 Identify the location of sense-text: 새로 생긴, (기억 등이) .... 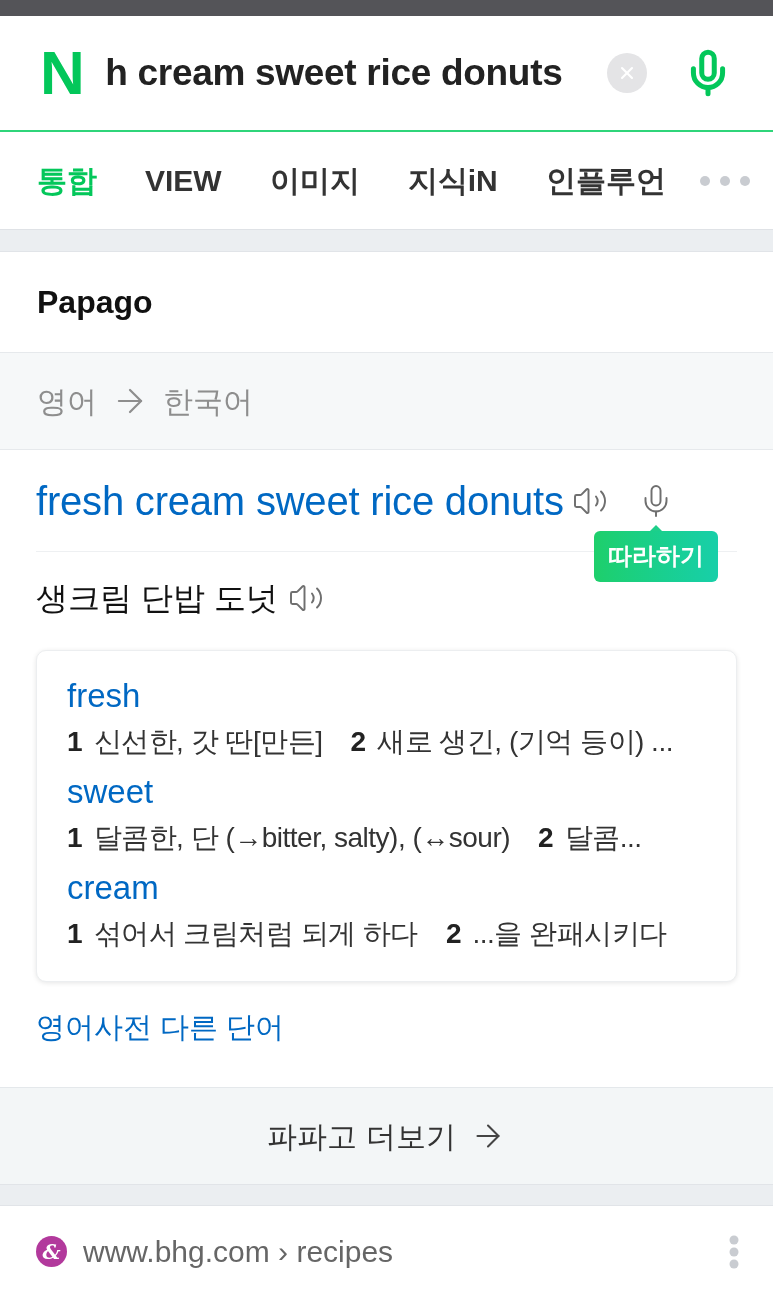
(525, 742).